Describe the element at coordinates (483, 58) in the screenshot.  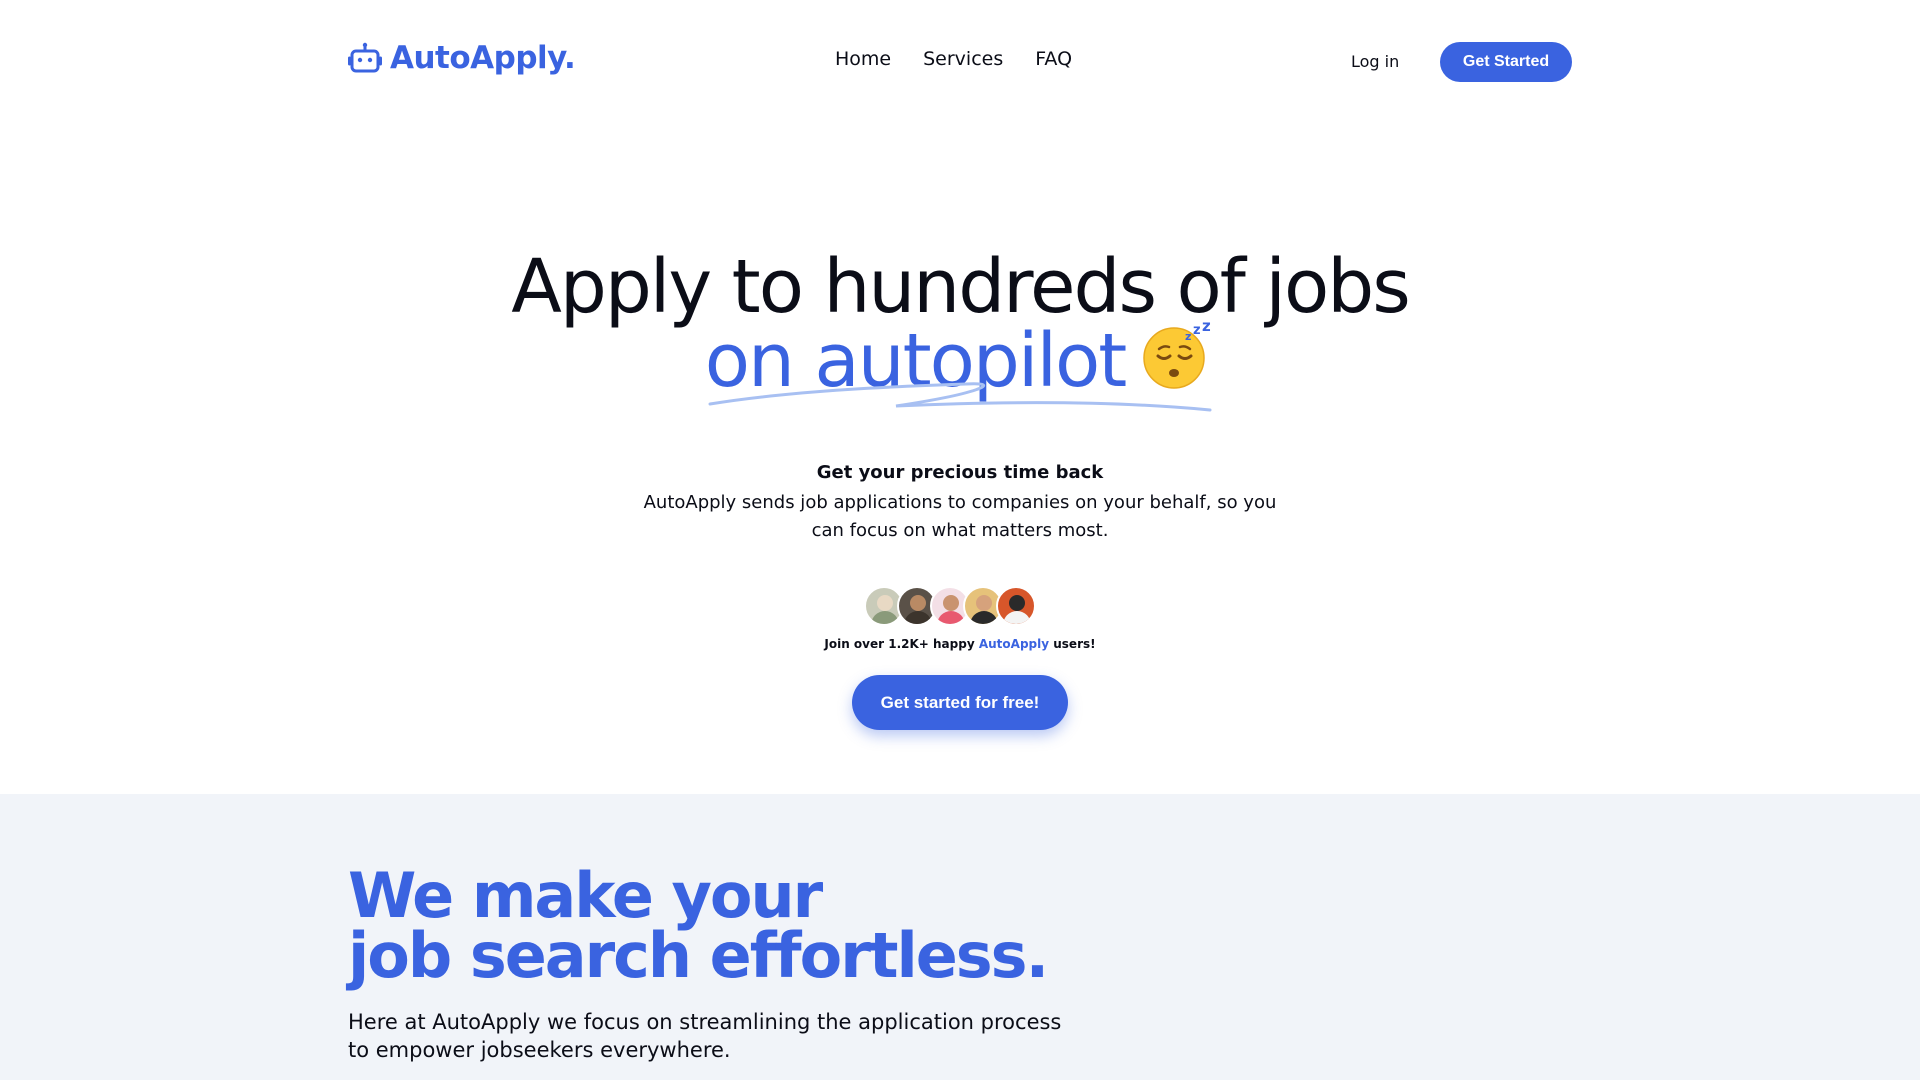
I see `logo-text: AutoApply.` at that location.